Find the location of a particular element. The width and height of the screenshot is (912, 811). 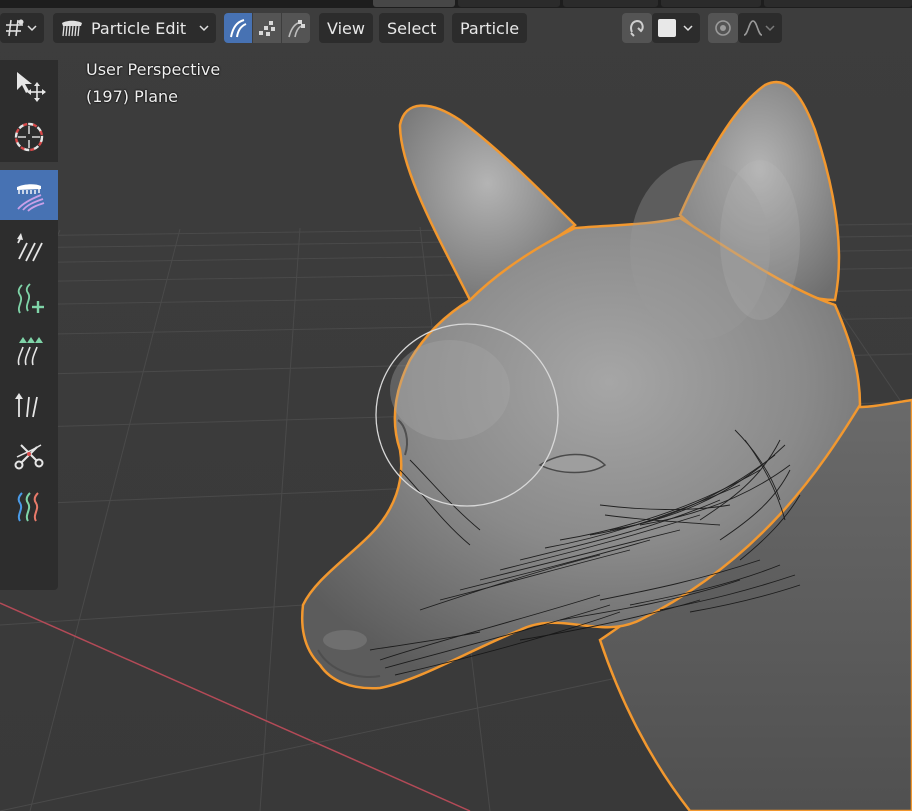

snap-icon is located at coordinates (637, 28).